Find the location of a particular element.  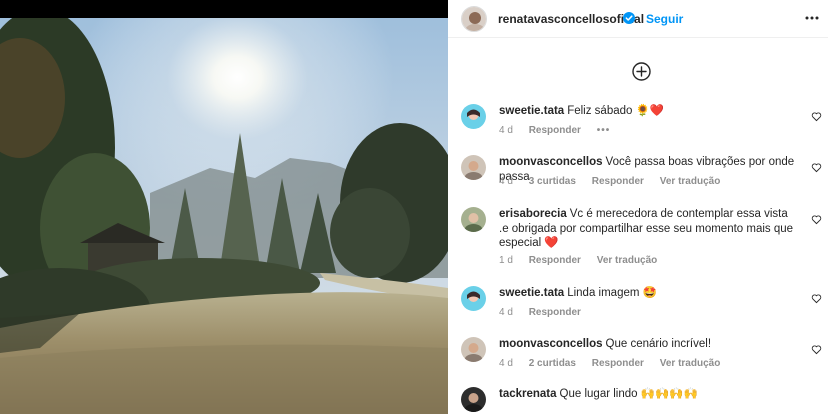

comment-body: Que cenário incrível! is located at coordinates (658, 344).